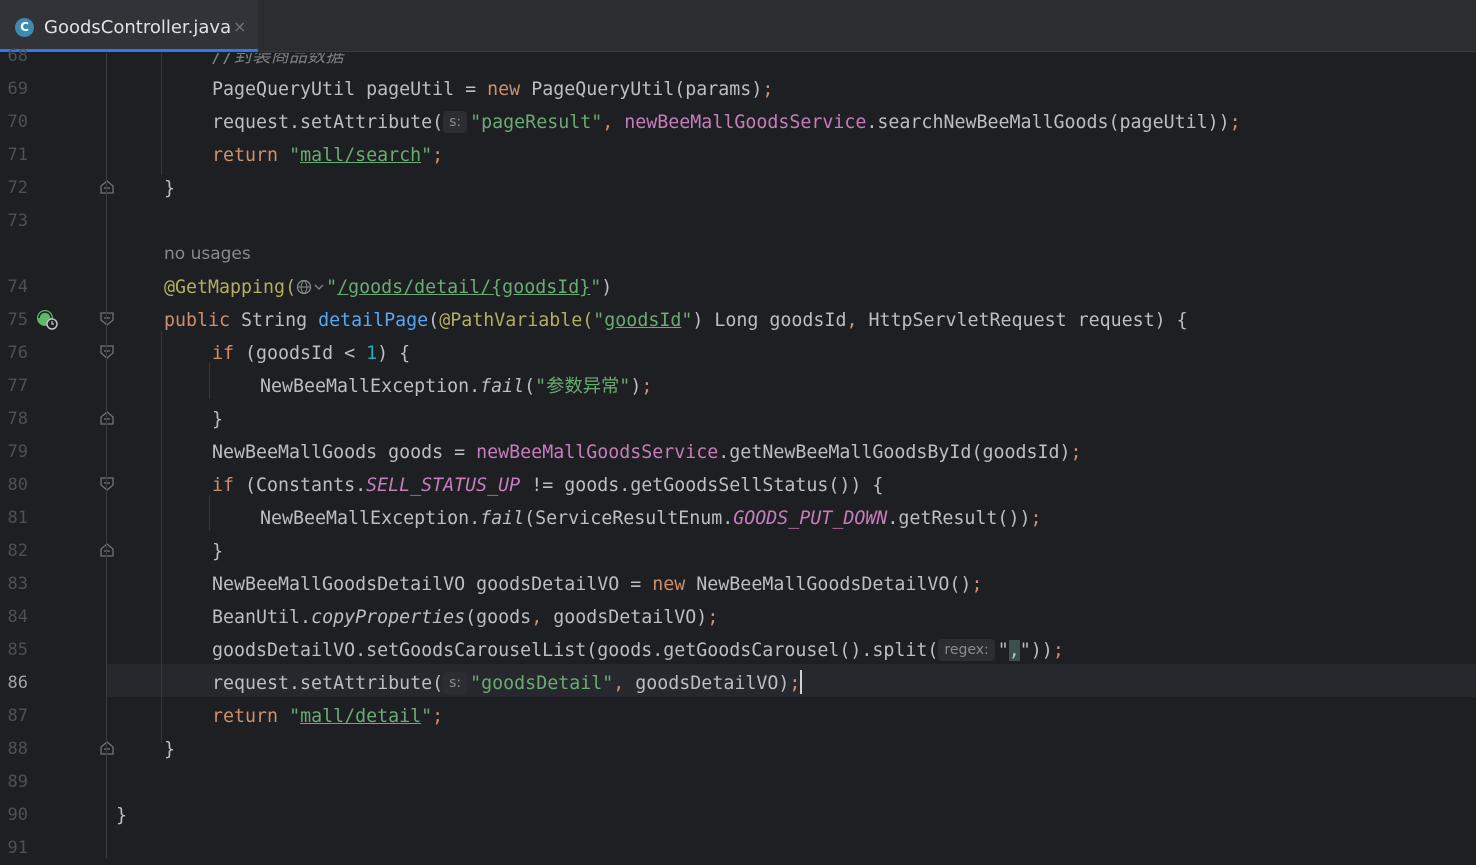 The width and height of the screenshot is (1476, 865). I want to click on code-token: (ServiceResultEnum., so click(629, 518).